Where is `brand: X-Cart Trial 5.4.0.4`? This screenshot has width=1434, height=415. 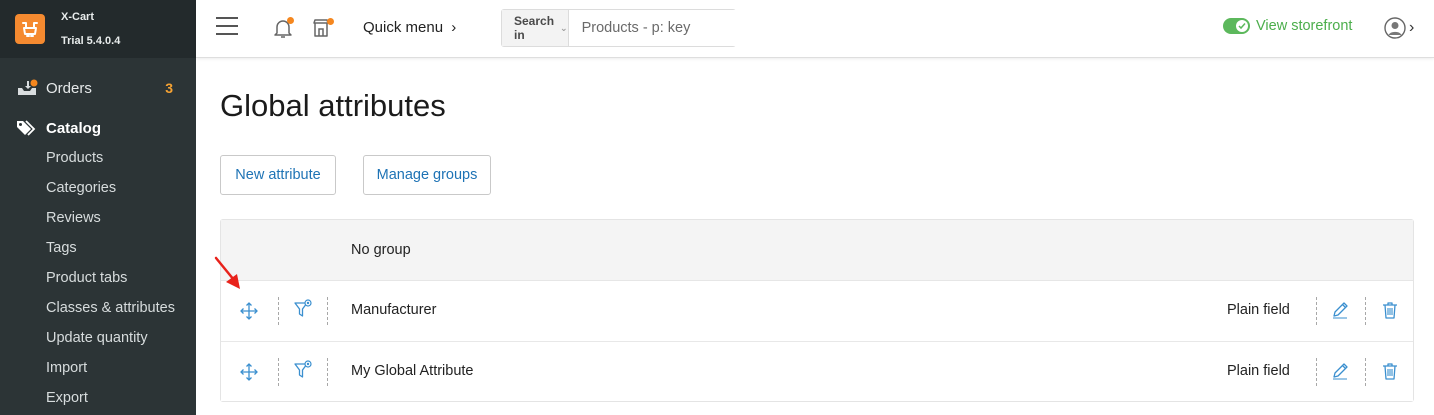 brand: X-Cart Trial 5.4.0.4 is located at coordinates (98, 29).